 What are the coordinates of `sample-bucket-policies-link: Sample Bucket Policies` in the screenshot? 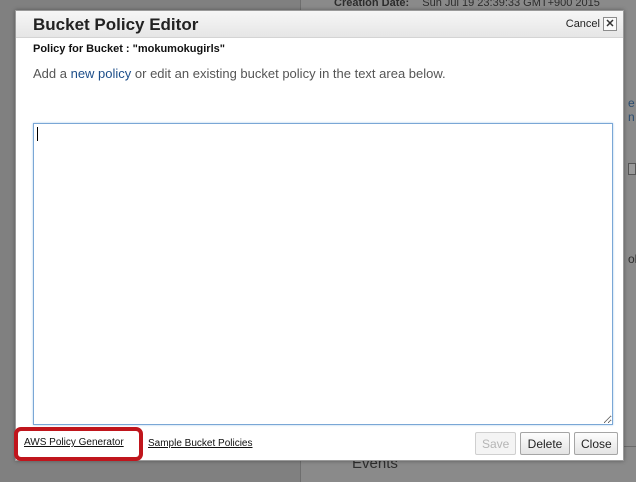 It's located at (200, 443).